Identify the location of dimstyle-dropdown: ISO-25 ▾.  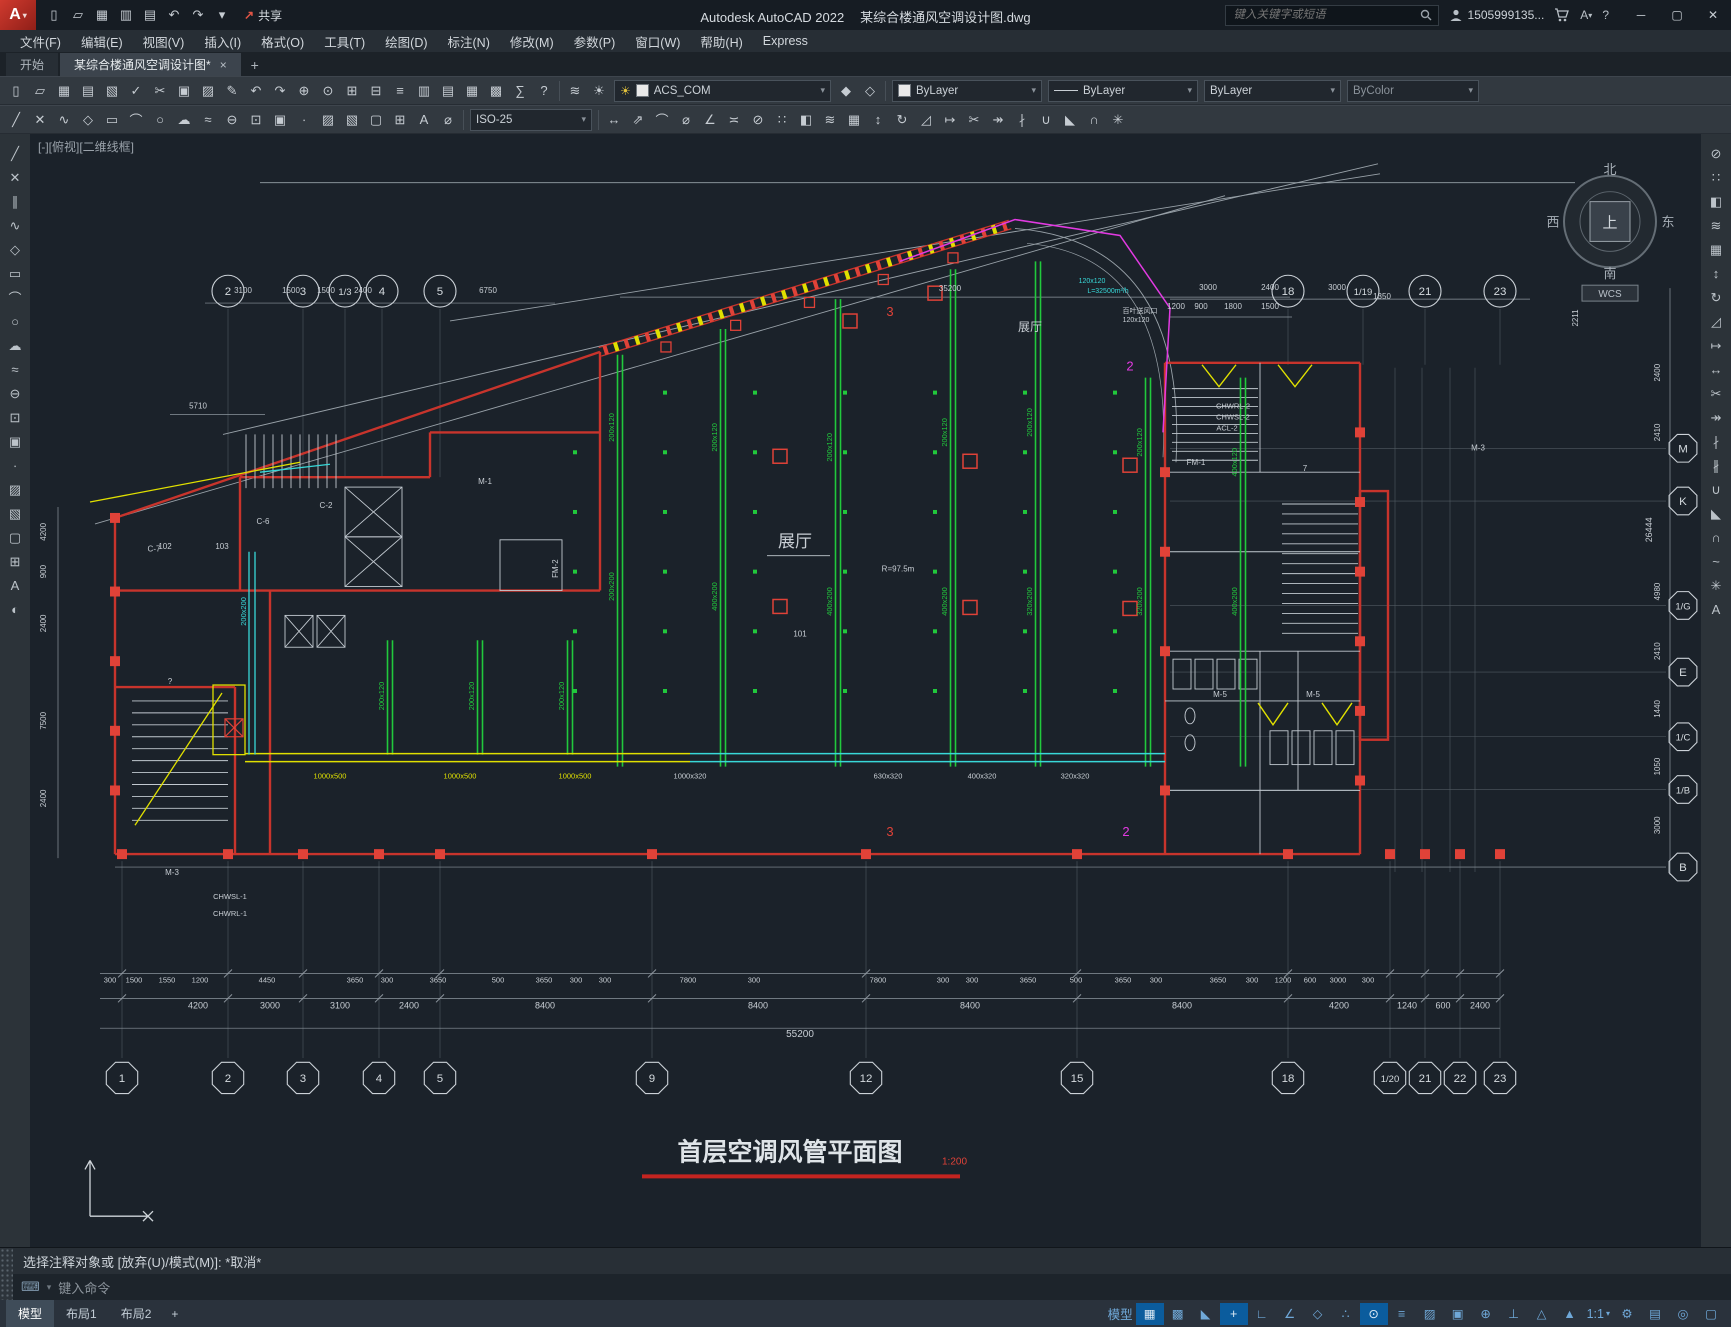
(531, 119).